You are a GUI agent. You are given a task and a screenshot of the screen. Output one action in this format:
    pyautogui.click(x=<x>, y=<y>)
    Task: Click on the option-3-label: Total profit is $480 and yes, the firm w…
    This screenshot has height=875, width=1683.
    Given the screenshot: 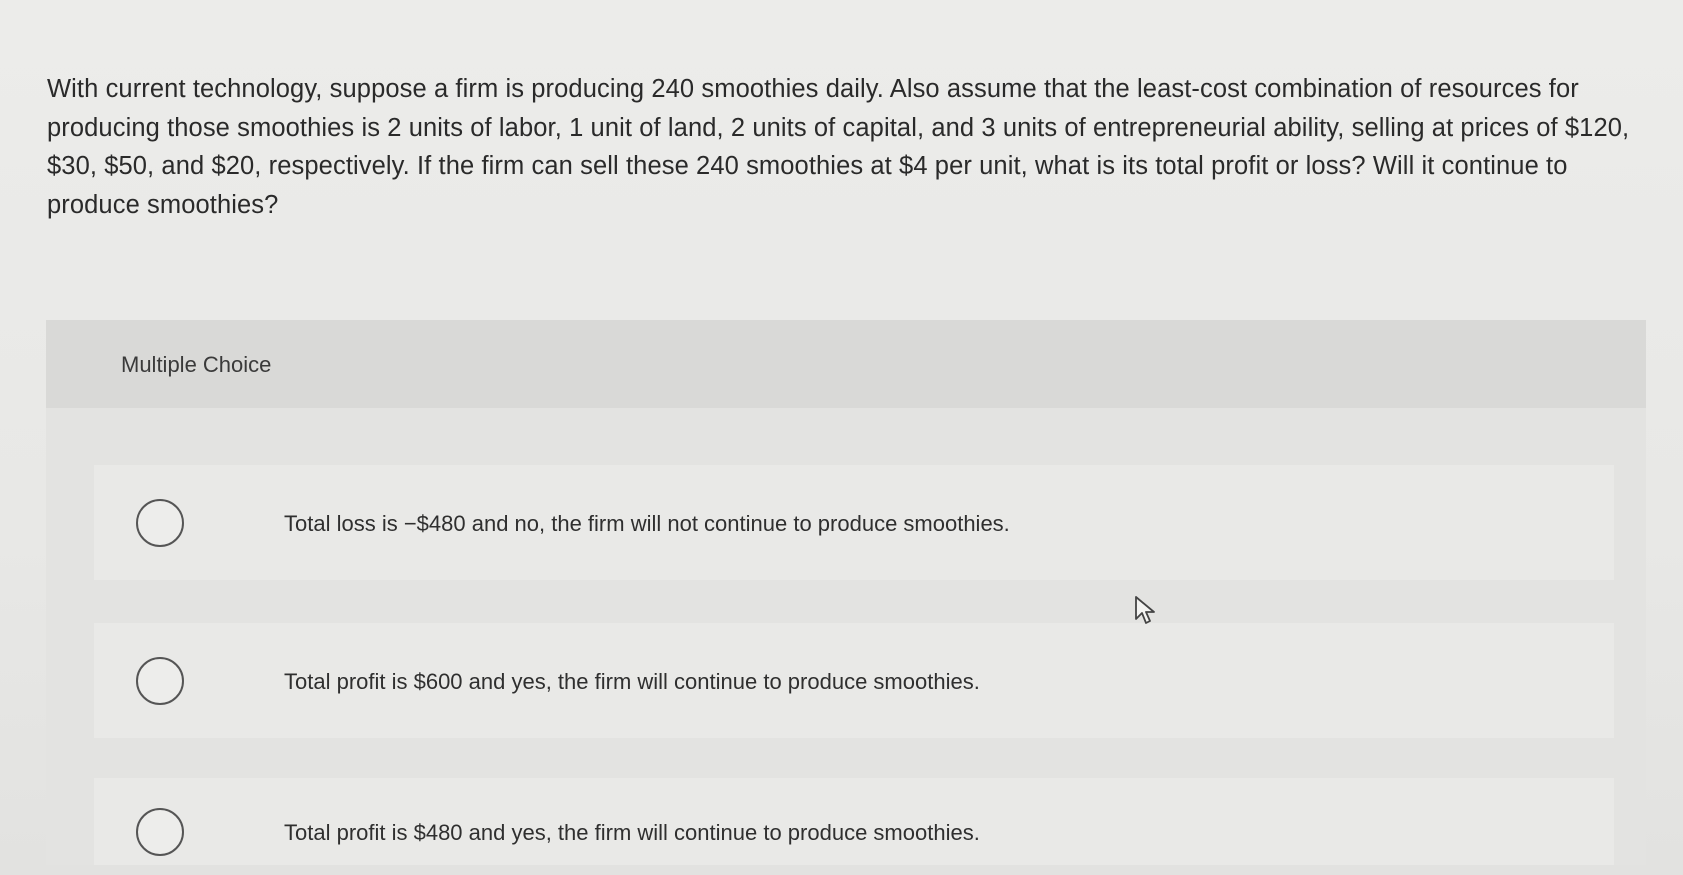 What is the action you would take?
    pyautogui.click(x=632, y=833)
    